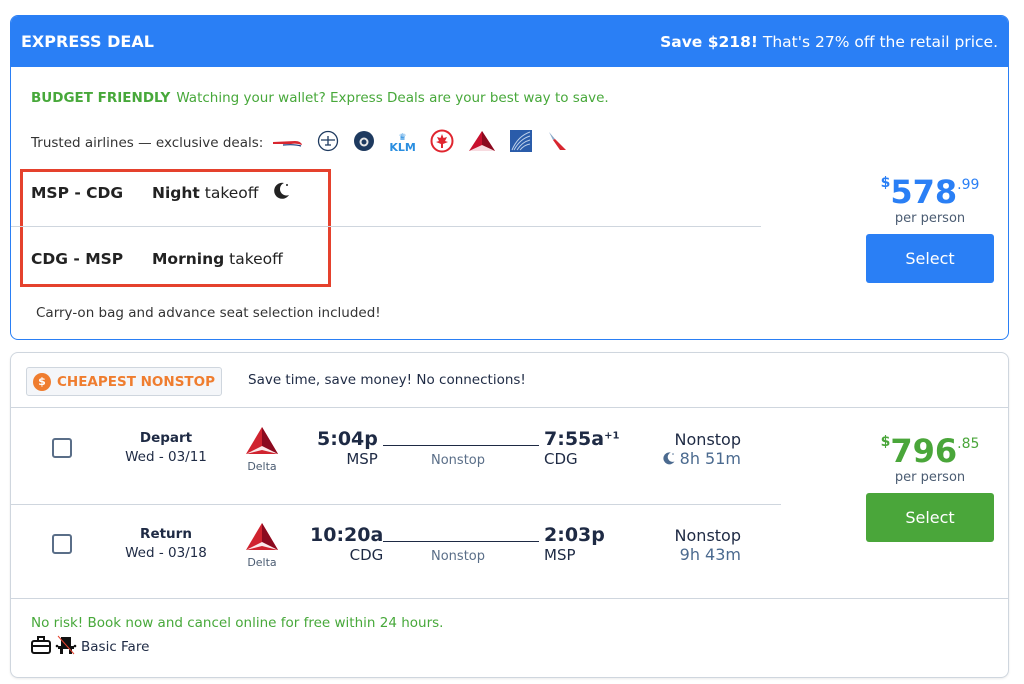 This screenshot has width=1024, height=684. What do you see at coordinates (115, 647) in the screenshot?
I see `fare-type-label: Basic Fare` at bounding box center [115, 647].